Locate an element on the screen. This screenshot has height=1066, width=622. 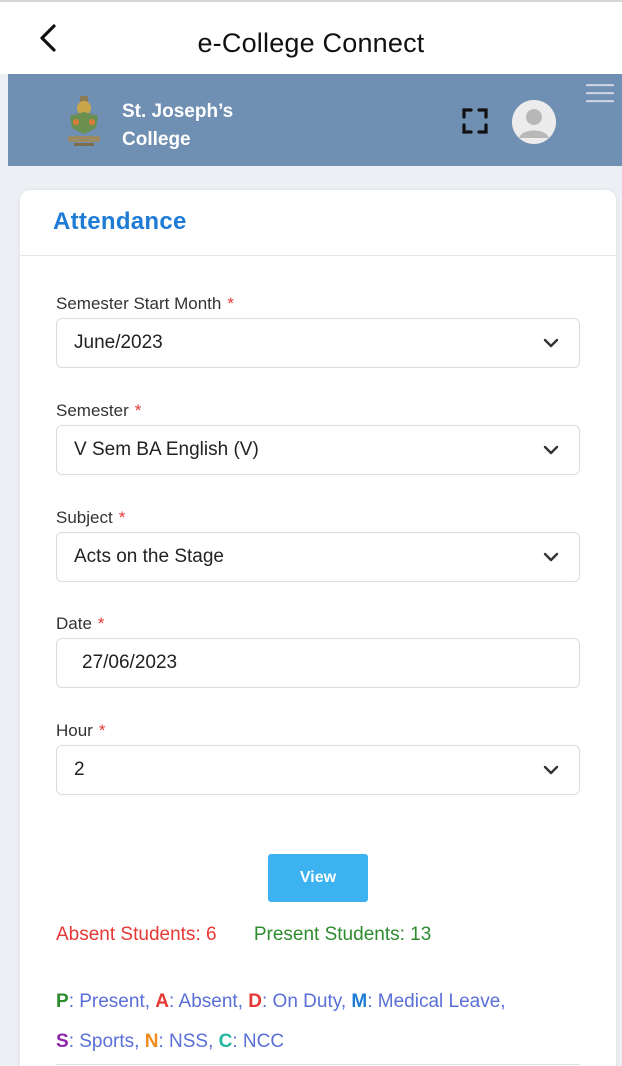
legend-key-ncc: C is located at coordinates (225, 1041).